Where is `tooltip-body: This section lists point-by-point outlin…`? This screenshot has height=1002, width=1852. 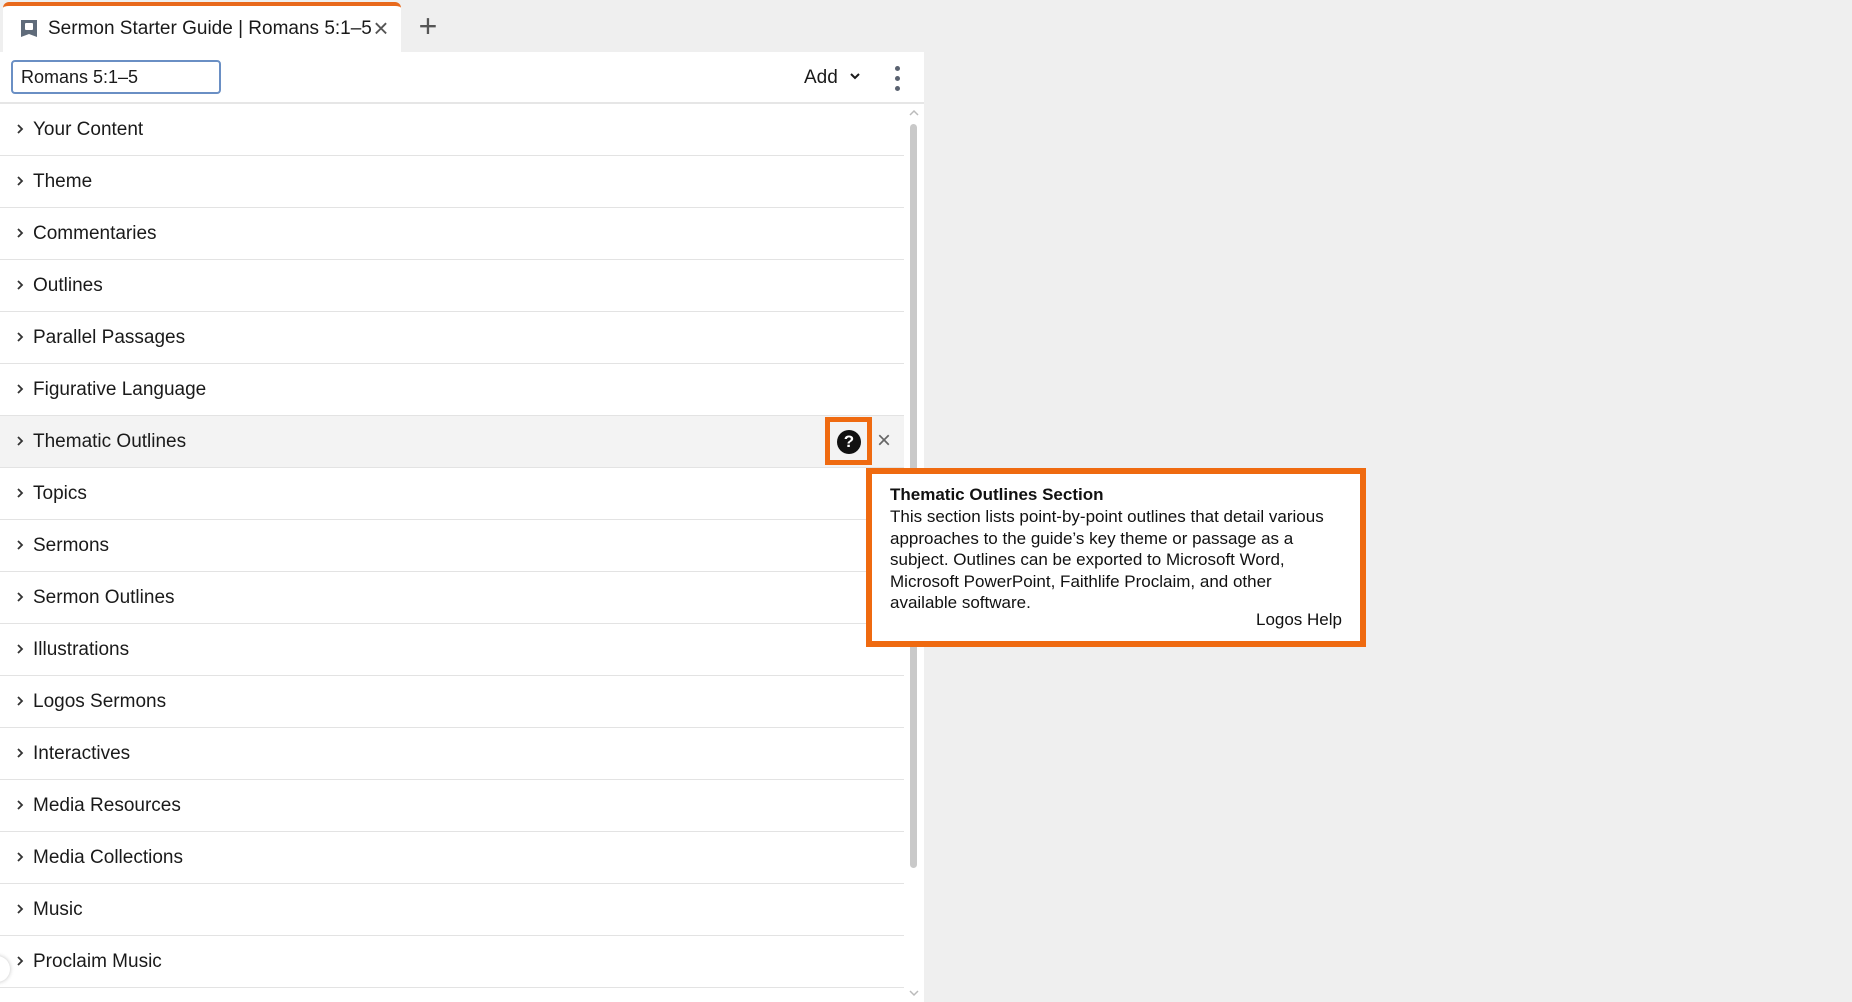
tooltip-body: This section lists point-by-point outlin… is located at coordinates (1107, 559).